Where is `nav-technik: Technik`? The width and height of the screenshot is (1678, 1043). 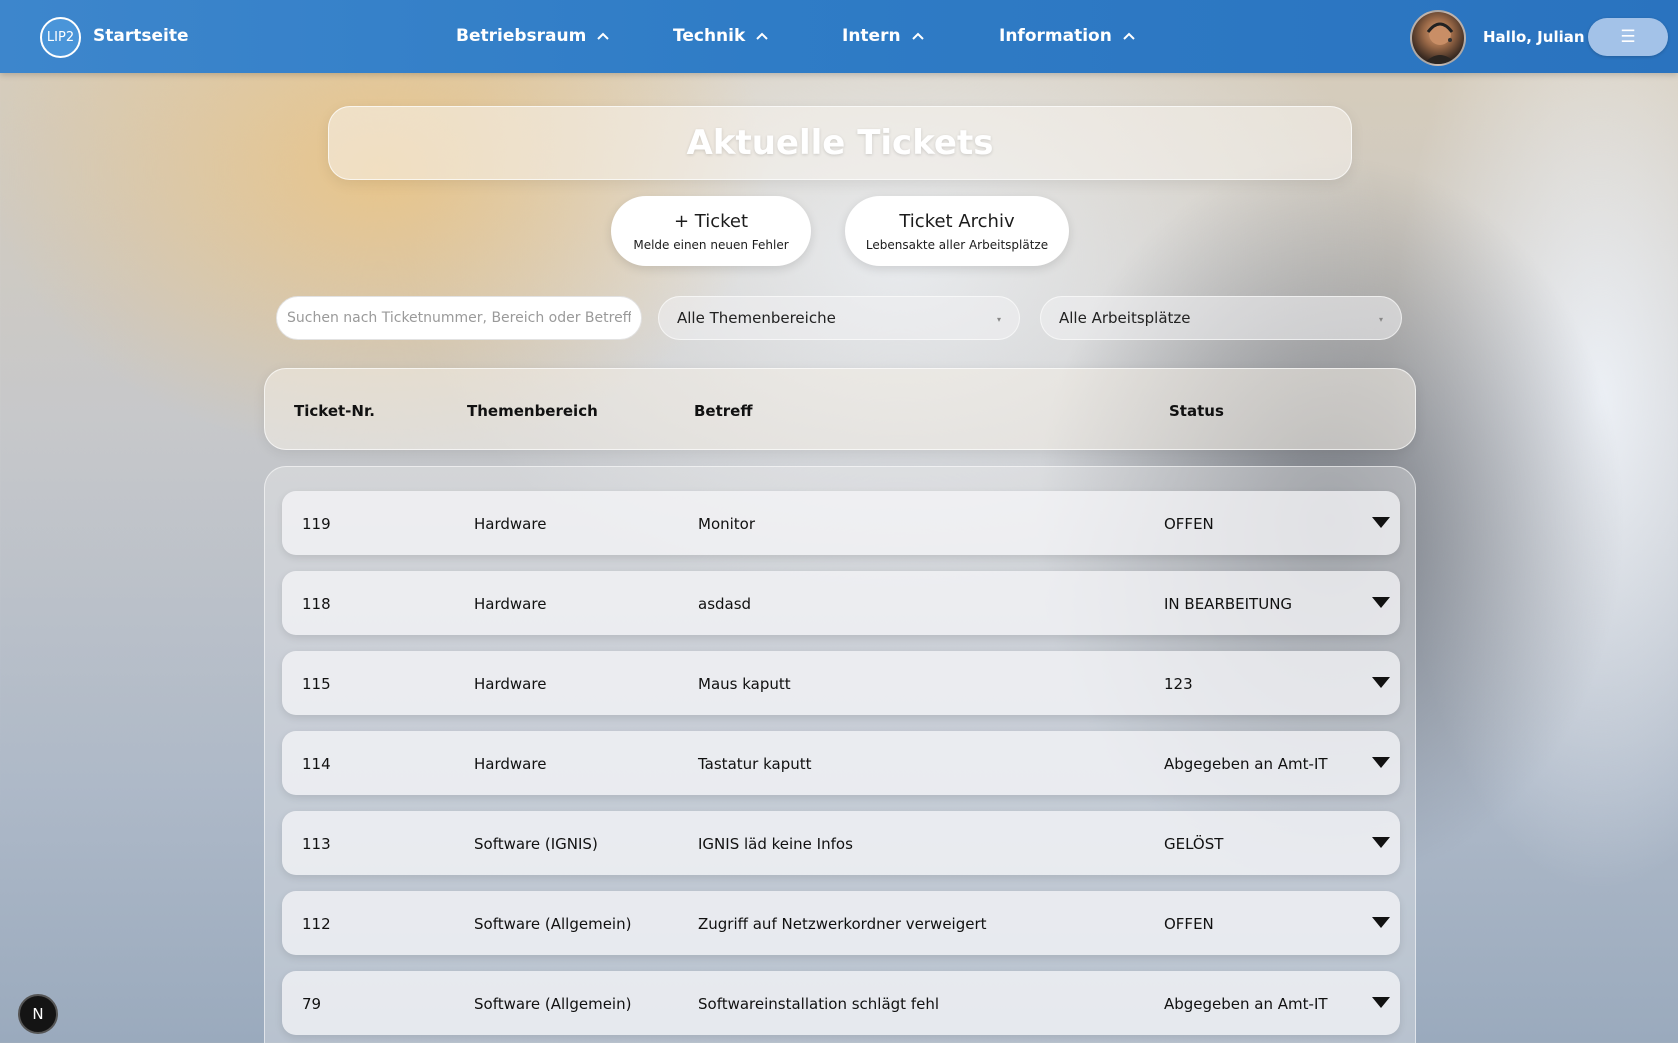 nav-technik: Technik is located at coordinates (721, 36).